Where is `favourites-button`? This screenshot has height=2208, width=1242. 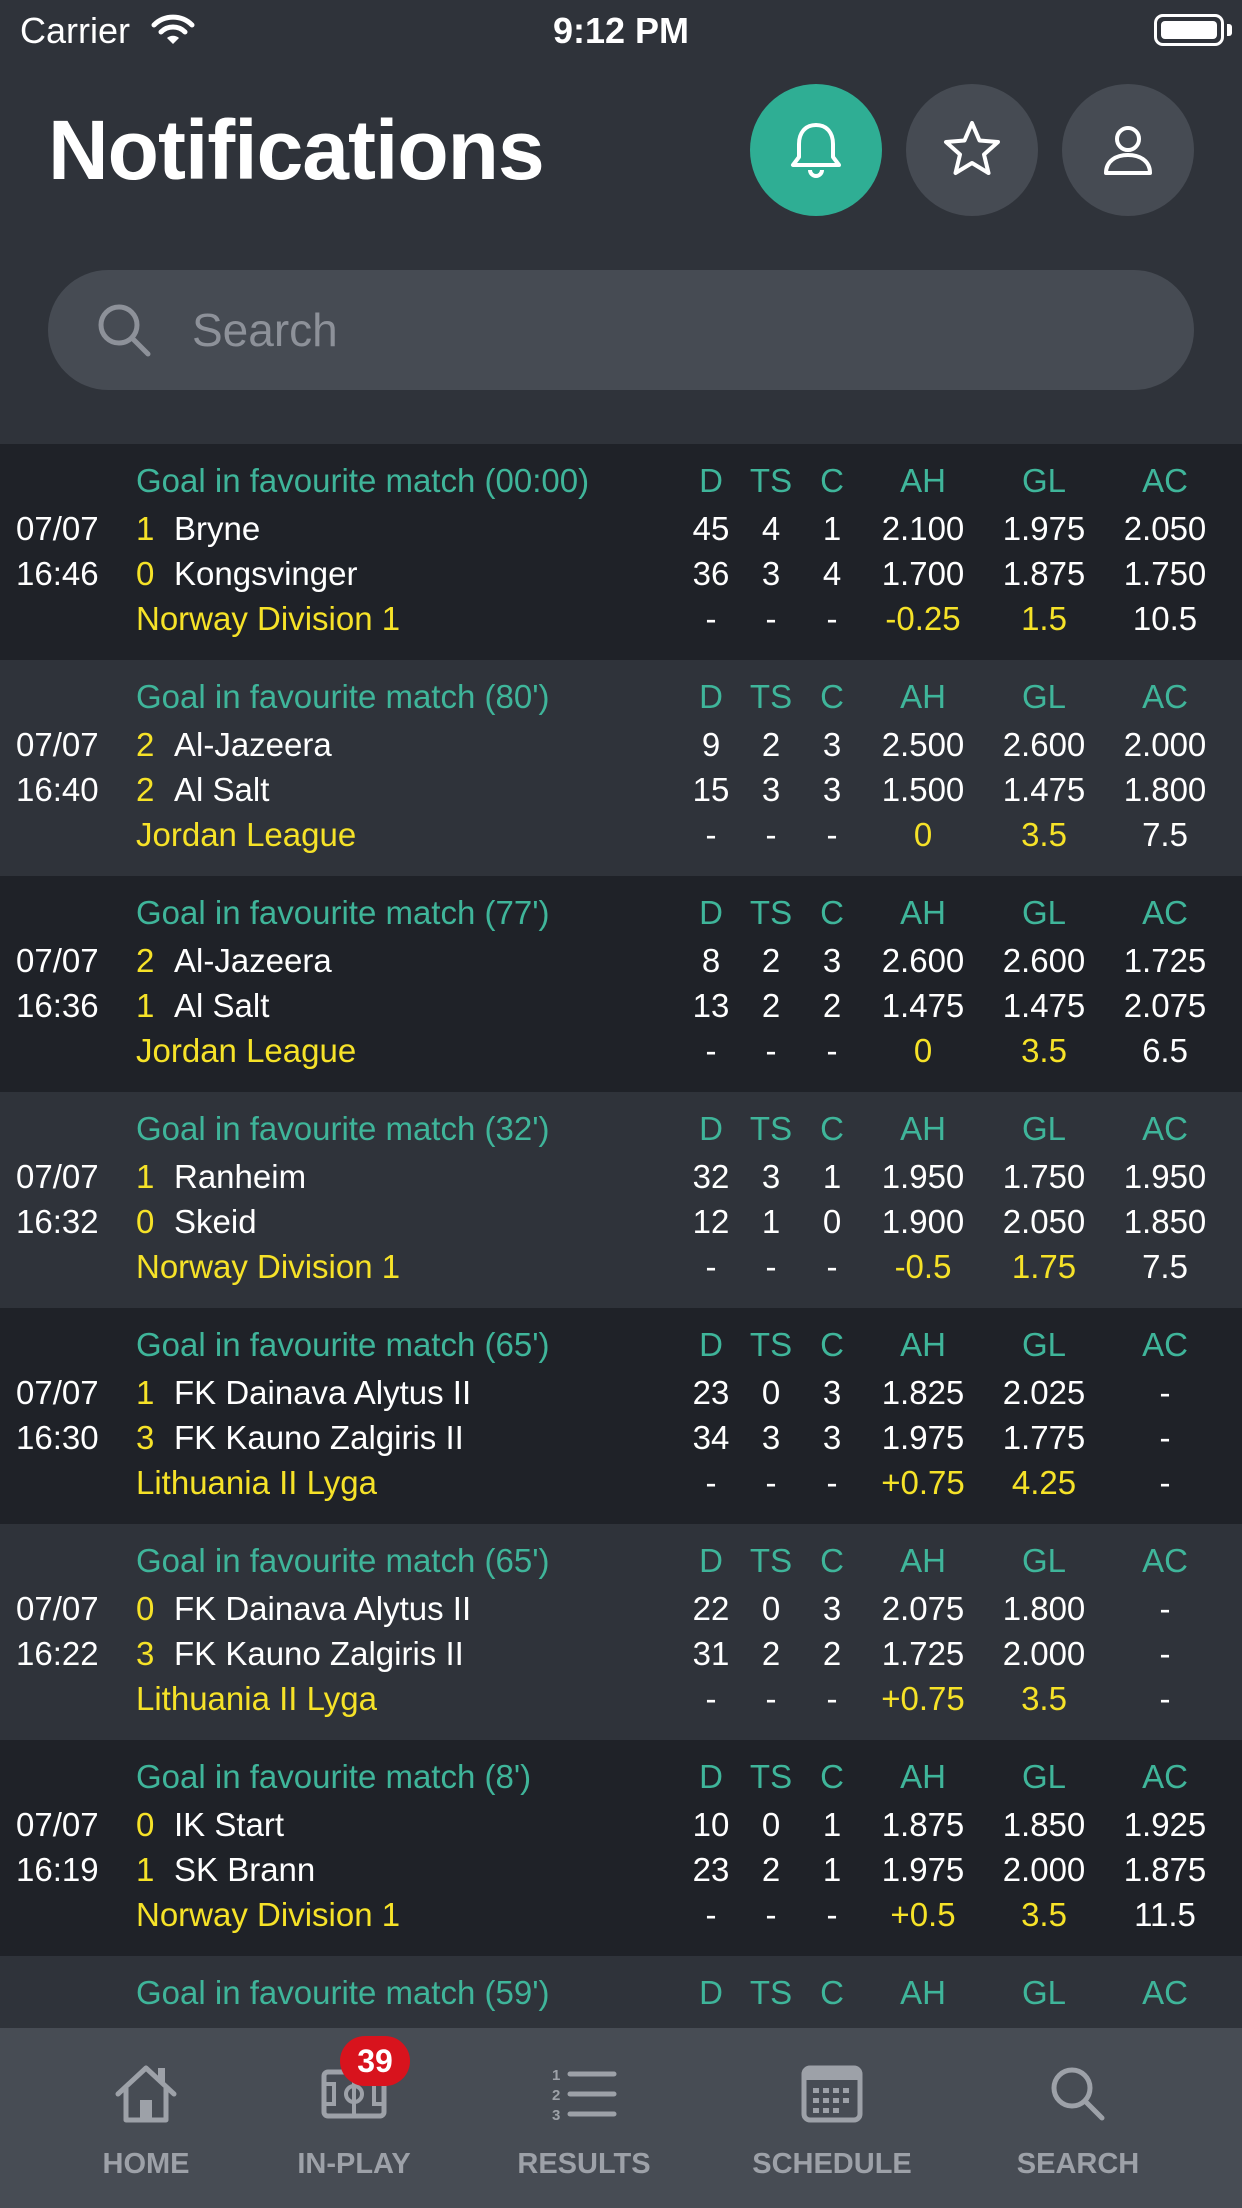 favourites-button is located at coordinates (972, 150).